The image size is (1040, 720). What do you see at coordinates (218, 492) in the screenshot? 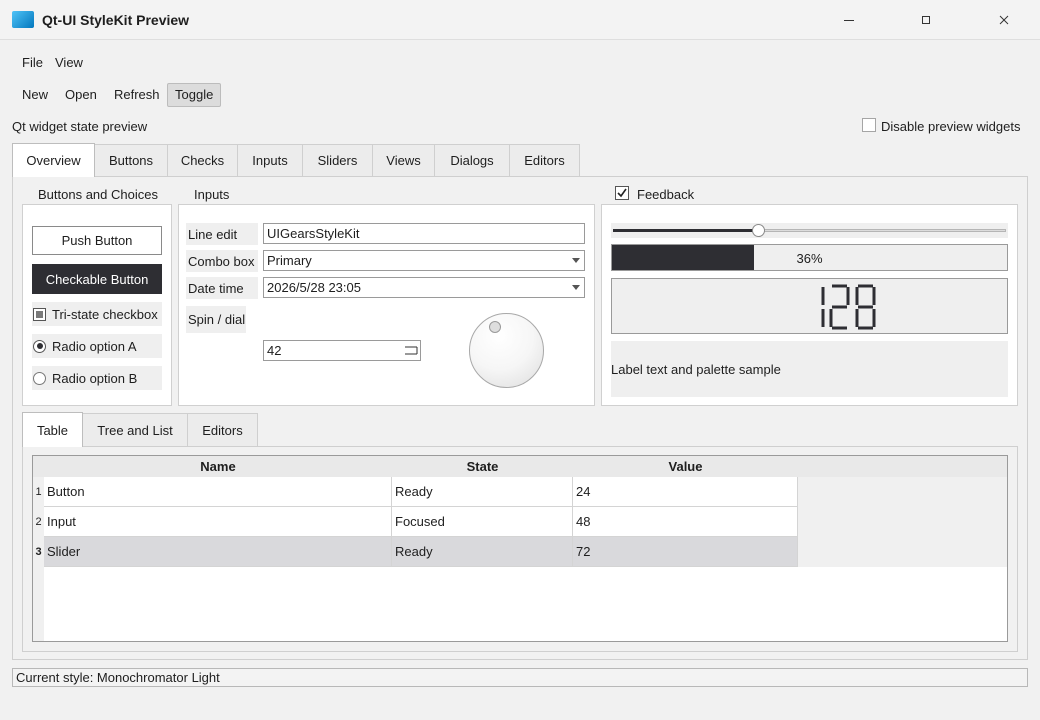
I see `table-cell-name: Button` at bounding box center [218, 492].